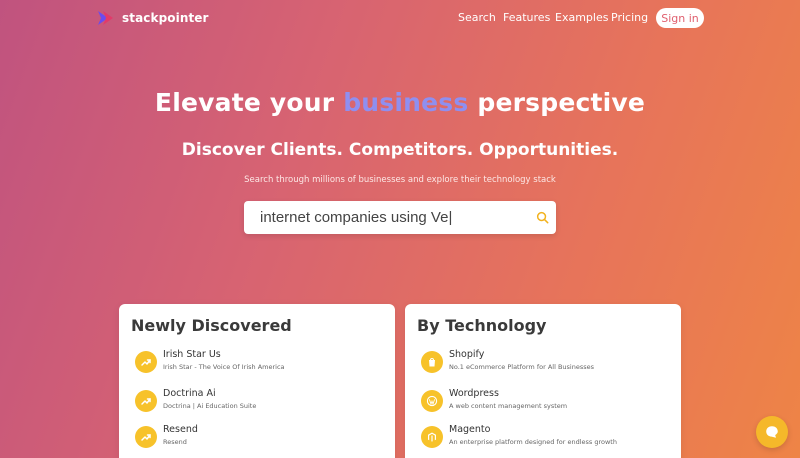 This screenshot has height=458, width=800. What do you see at coordinates (470, 429) in the screenshot?
I see `item-name: Magento` at bounding box center [470, 429].